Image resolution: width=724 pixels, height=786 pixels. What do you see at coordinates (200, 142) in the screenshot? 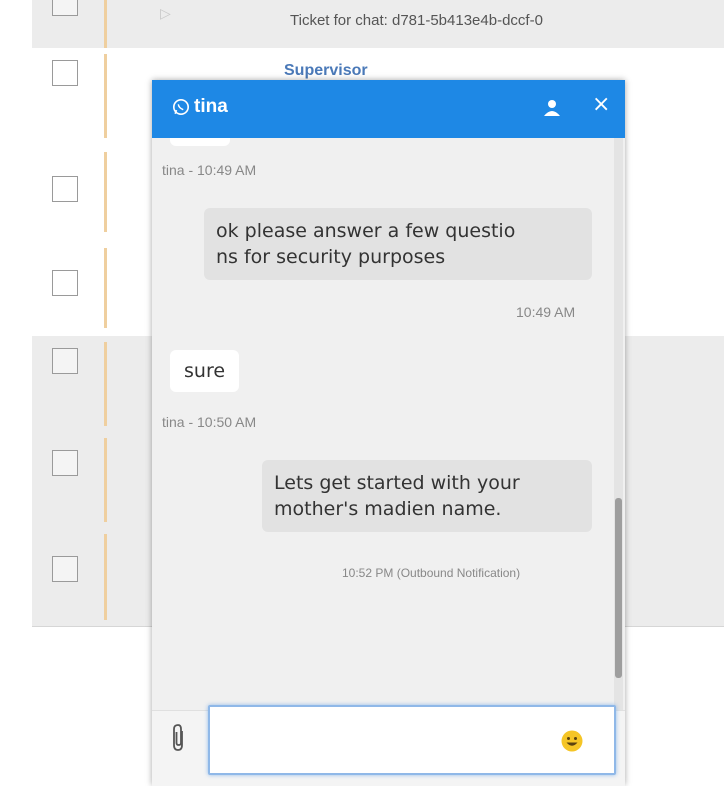
I see `incoming-bubble` at bounding box center [200, 142].